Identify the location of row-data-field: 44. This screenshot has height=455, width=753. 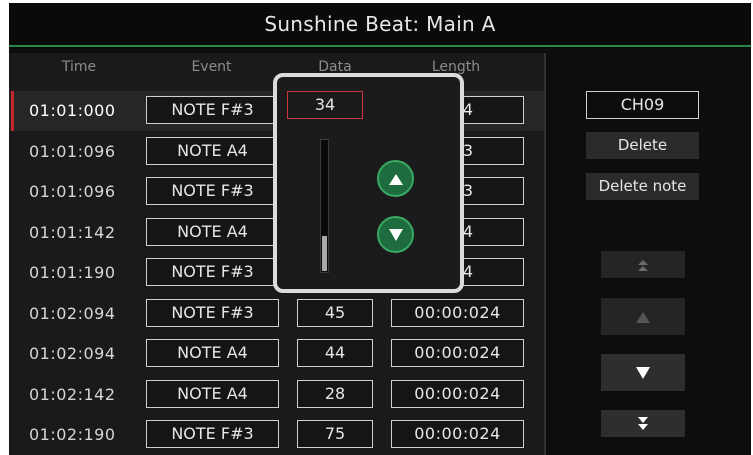
(335, 353).